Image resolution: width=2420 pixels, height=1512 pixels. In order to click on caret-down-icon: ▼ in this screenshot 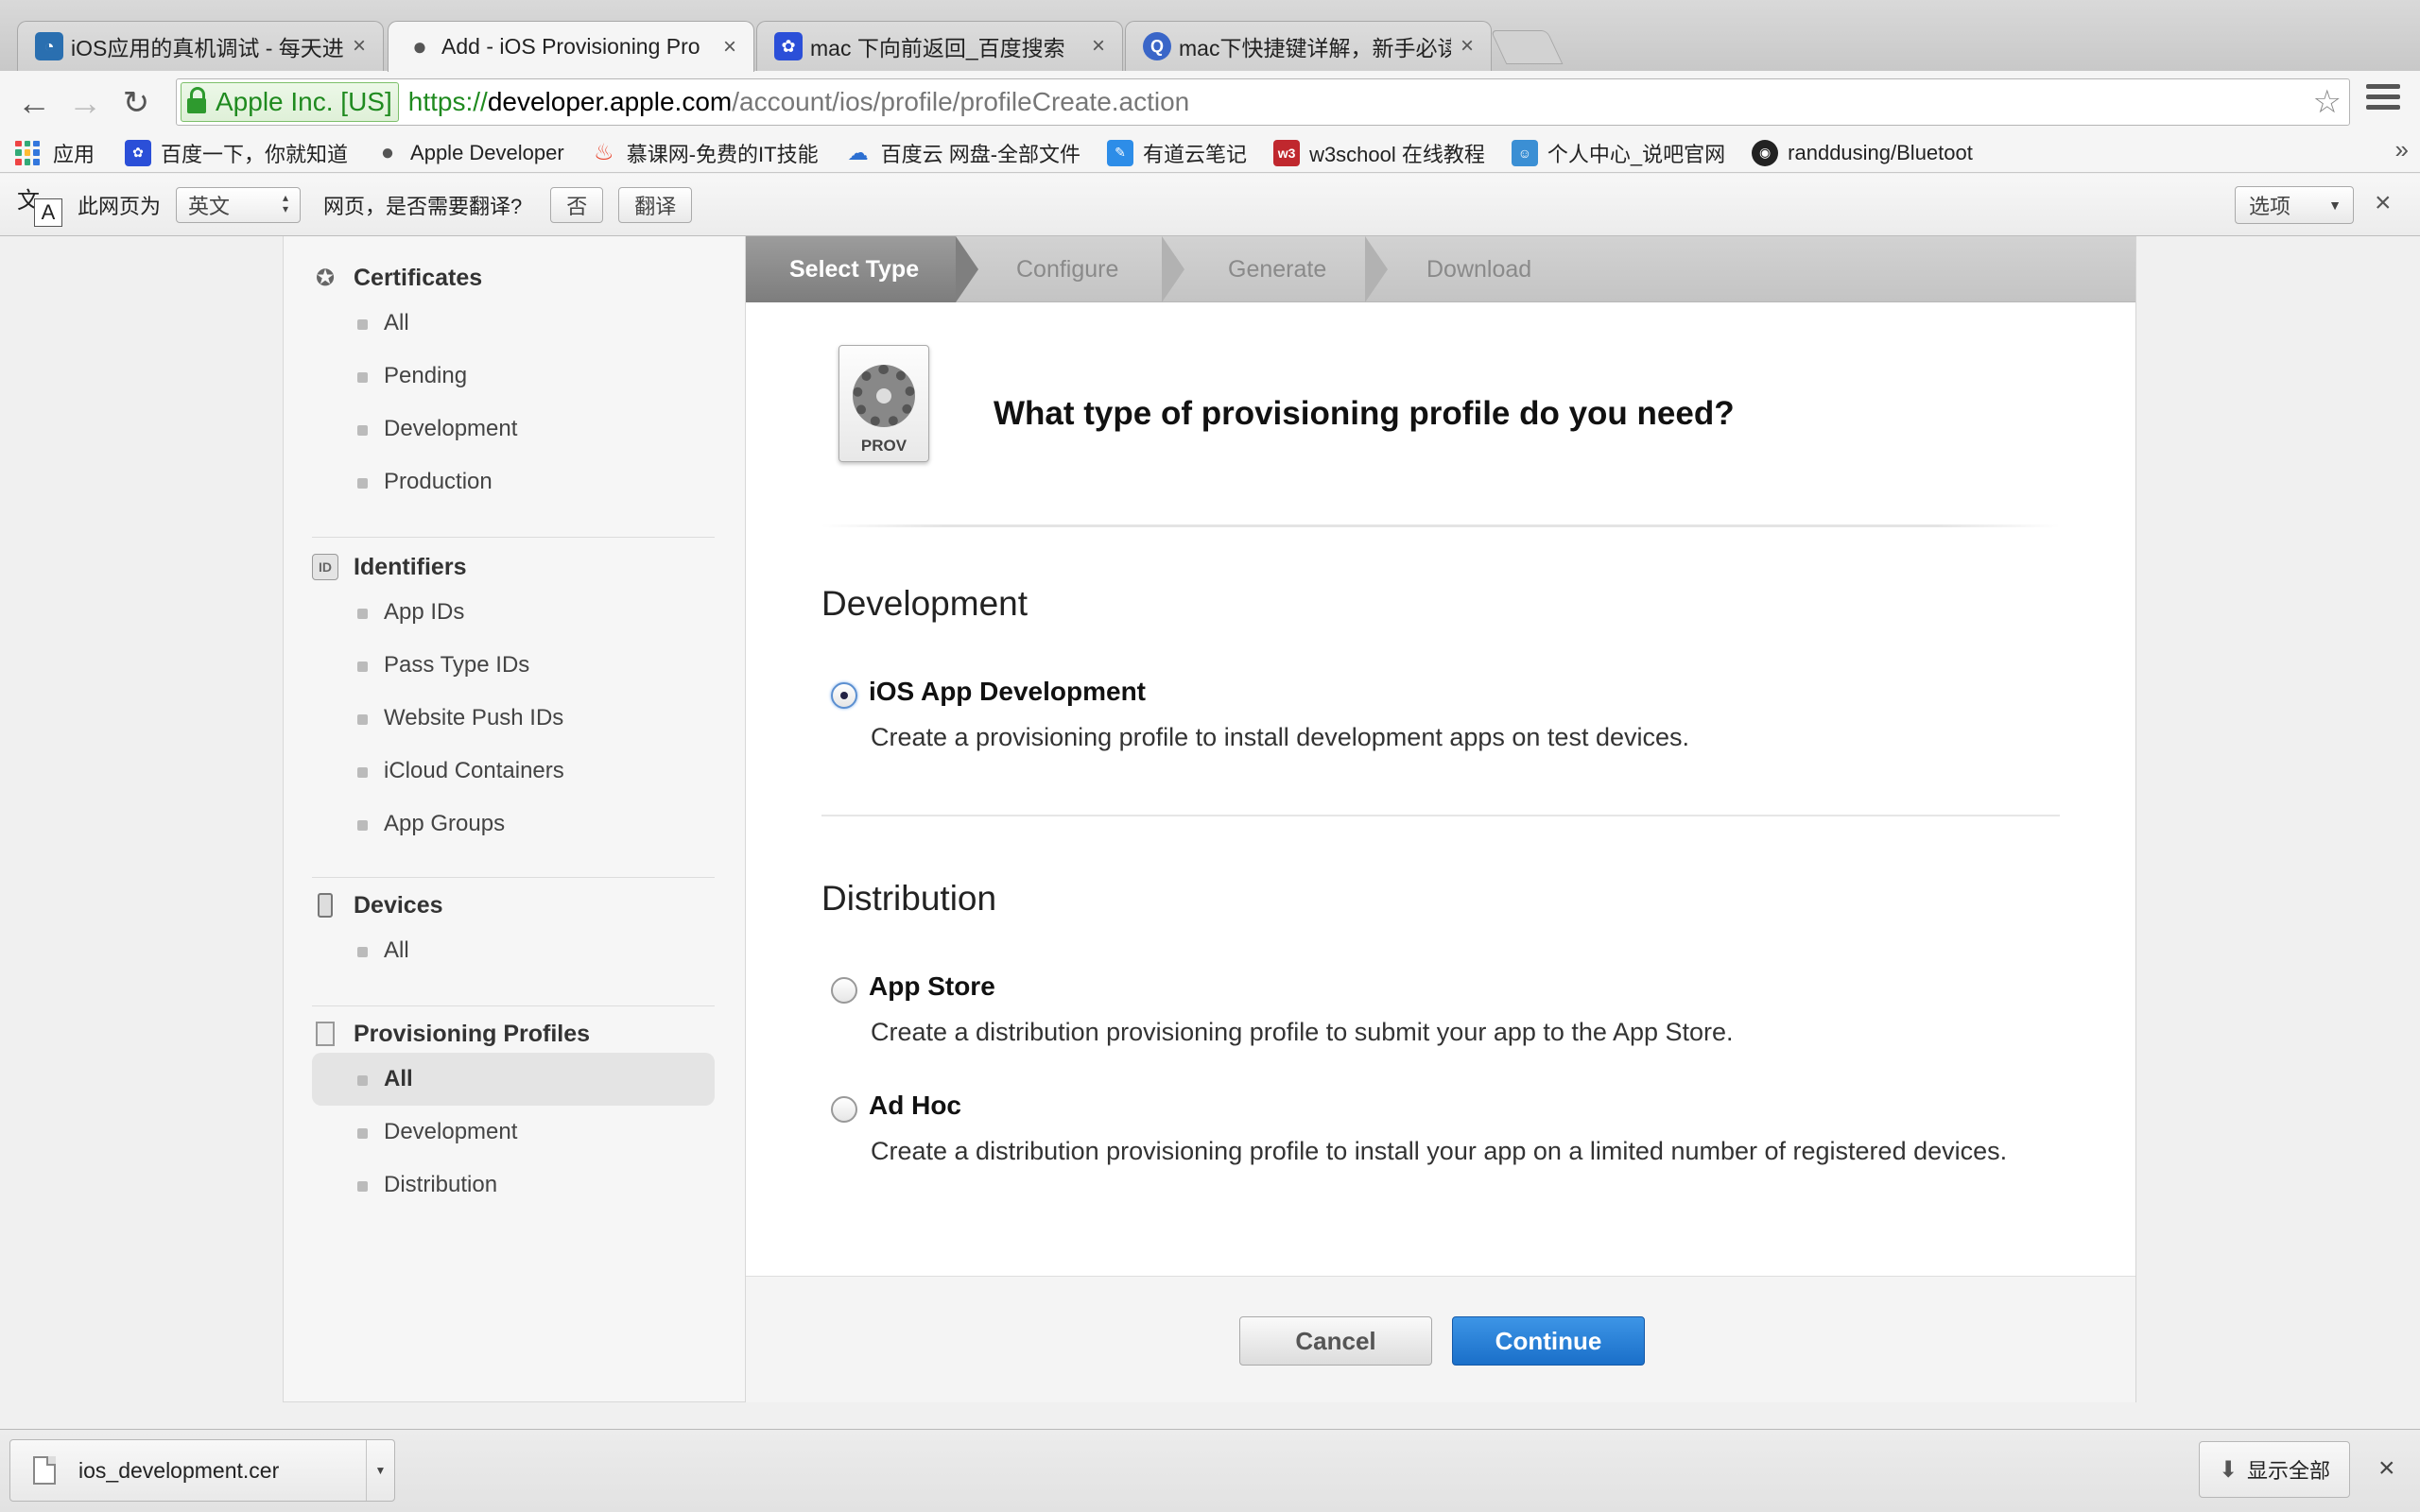, I will do `click(380, 1470)`.